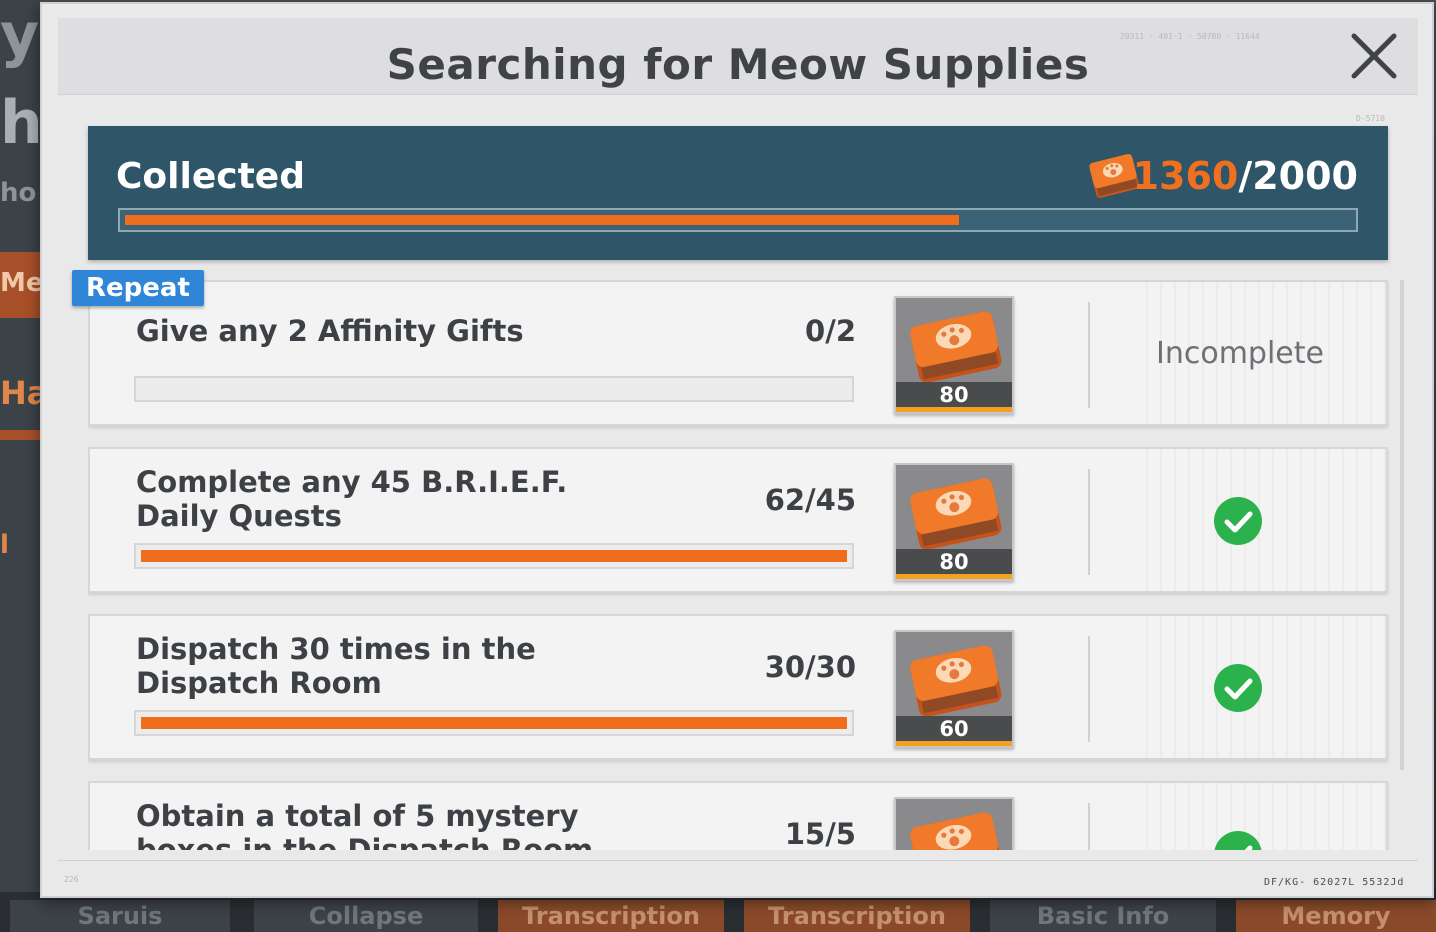 This screenshot has height=932, width=1436. Describe the element at coordinates (20, 393) in the screenshot. I see `bg-chip: Ha` at that location.